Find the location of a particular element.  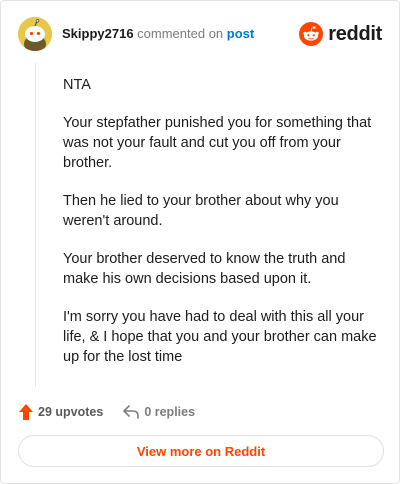

comment-header: Skippy2716 commented on post reddit is located at coordinates (200, 34).